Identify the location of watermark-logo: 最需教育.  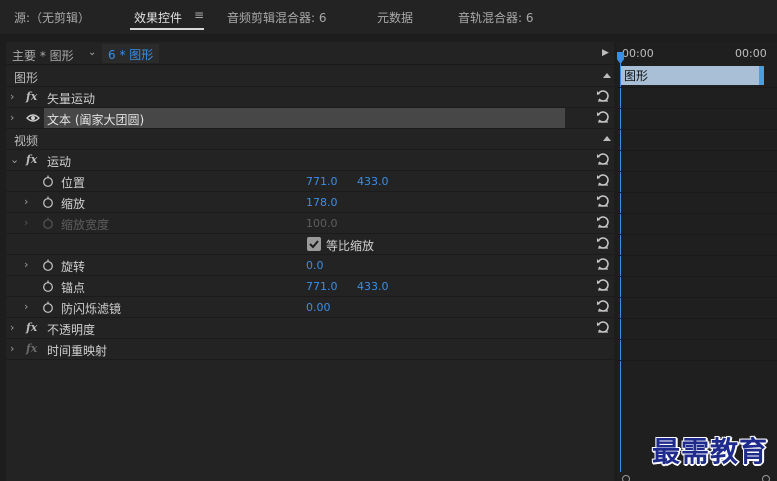
(710, 451).